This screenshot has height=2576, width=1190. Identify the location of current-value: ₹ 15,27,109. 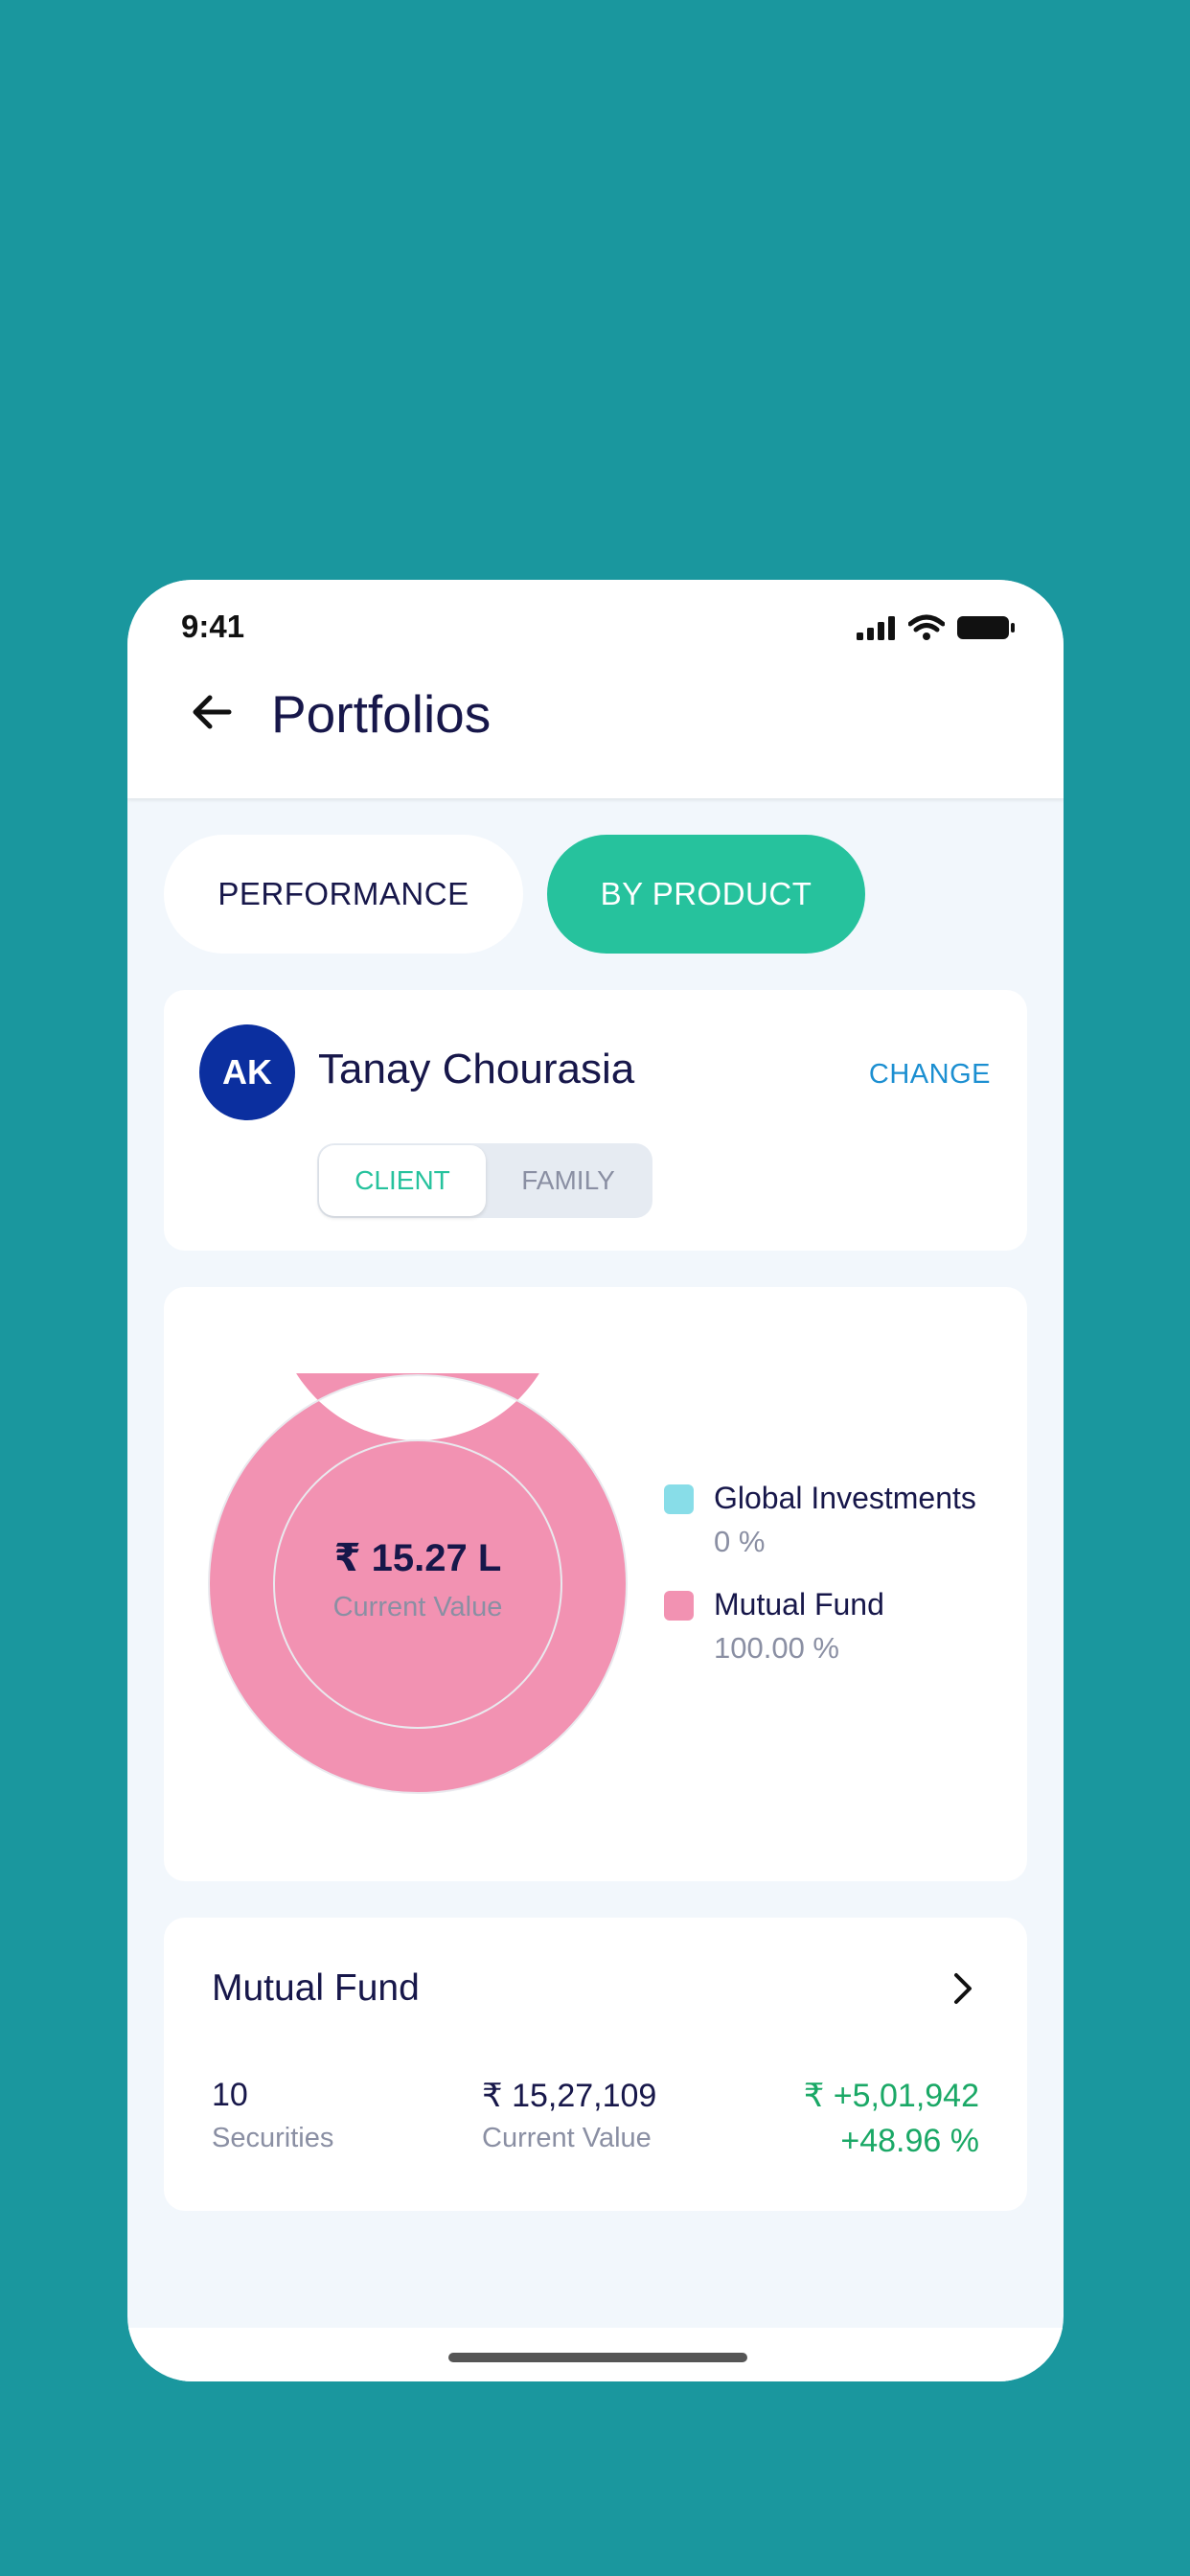
(570, 2096).